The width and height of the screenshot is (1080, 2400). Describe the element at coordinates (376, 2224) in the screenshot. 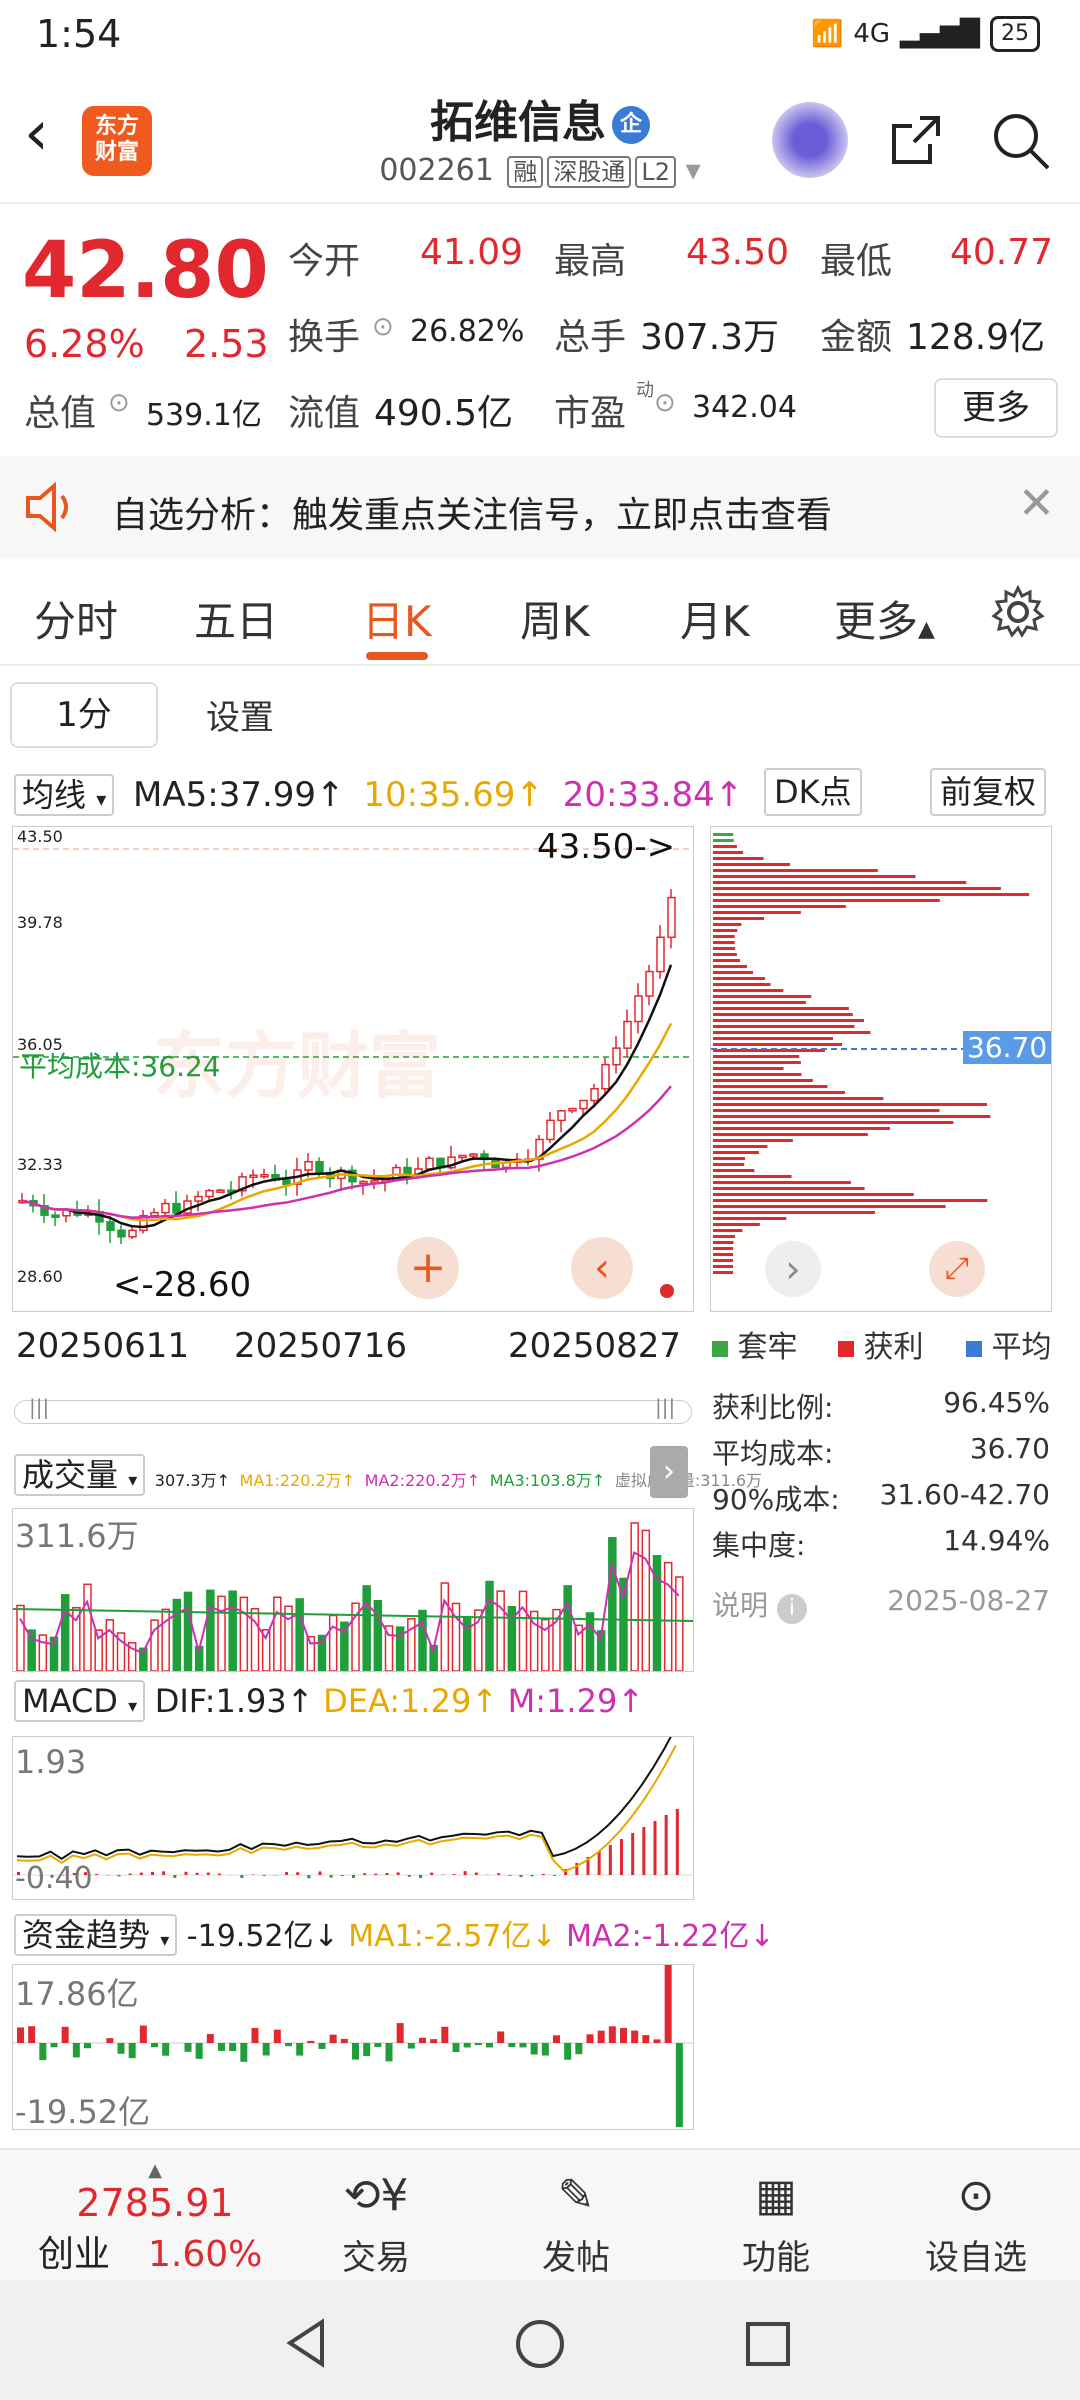

I see `trade-button: ⟲¥ 交易` at that location.